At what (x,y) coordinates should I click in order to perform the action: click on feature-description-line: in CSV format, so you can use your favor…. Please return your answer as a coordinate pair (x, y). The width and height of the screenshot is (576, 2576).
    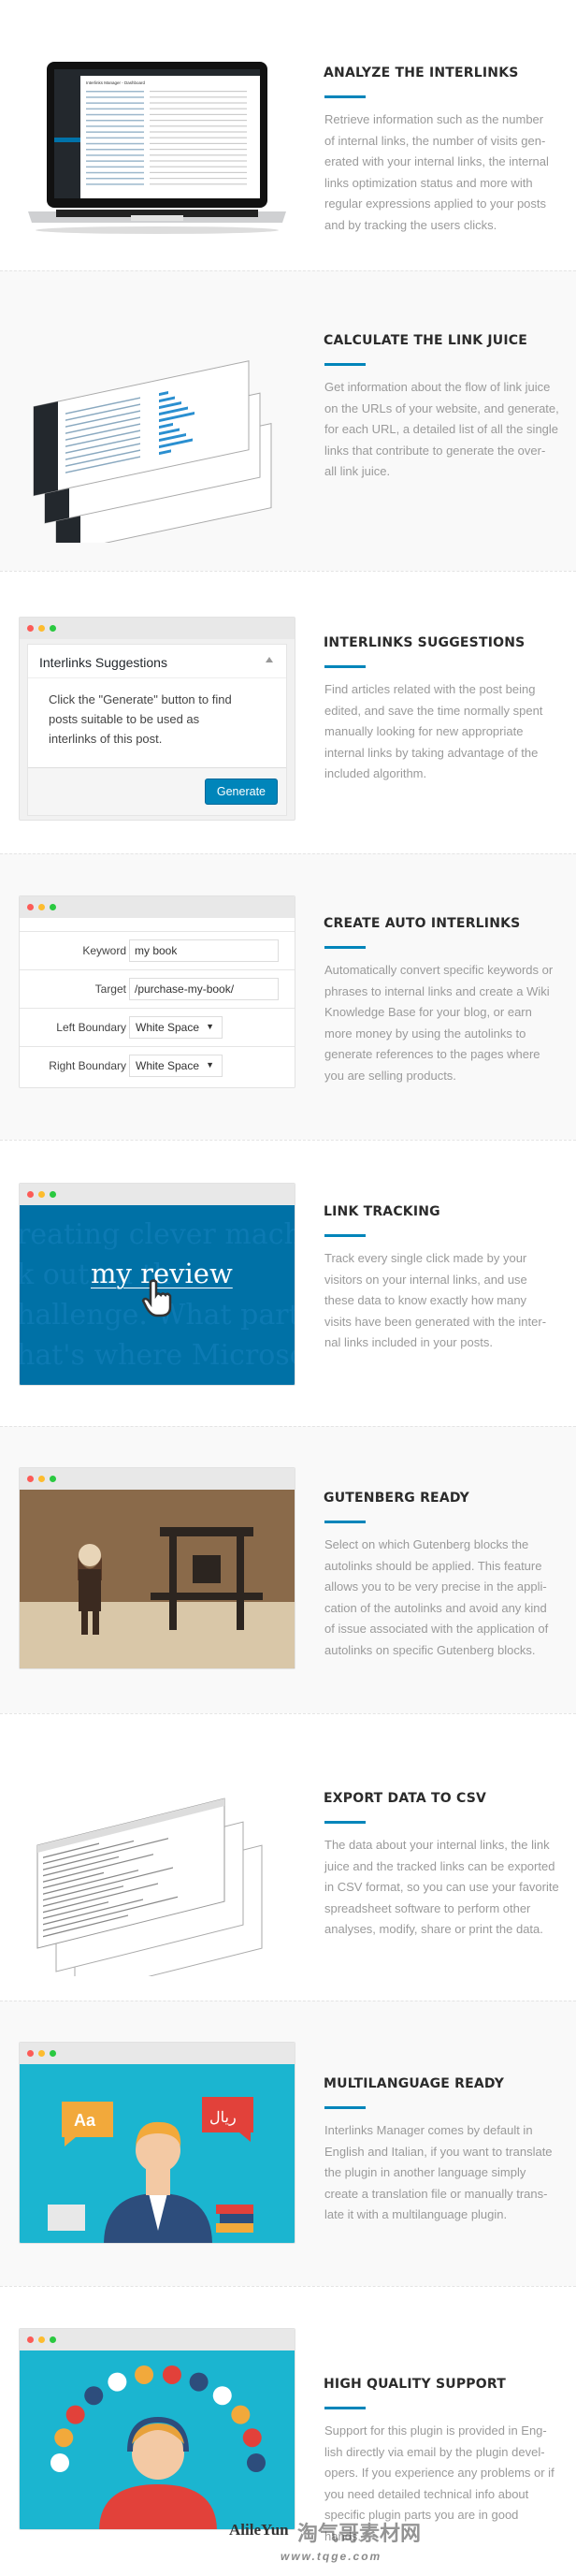
    Looking at the image, I should click on (441, 1887).